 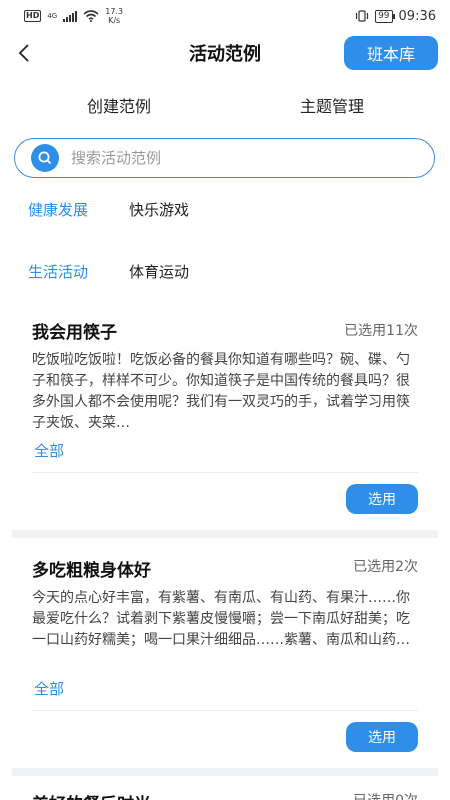 What do you see at coordinates (91, 795) in the screenshot?
I see `card-title: 美好的餐后时光` at bounding box center [91, 795].